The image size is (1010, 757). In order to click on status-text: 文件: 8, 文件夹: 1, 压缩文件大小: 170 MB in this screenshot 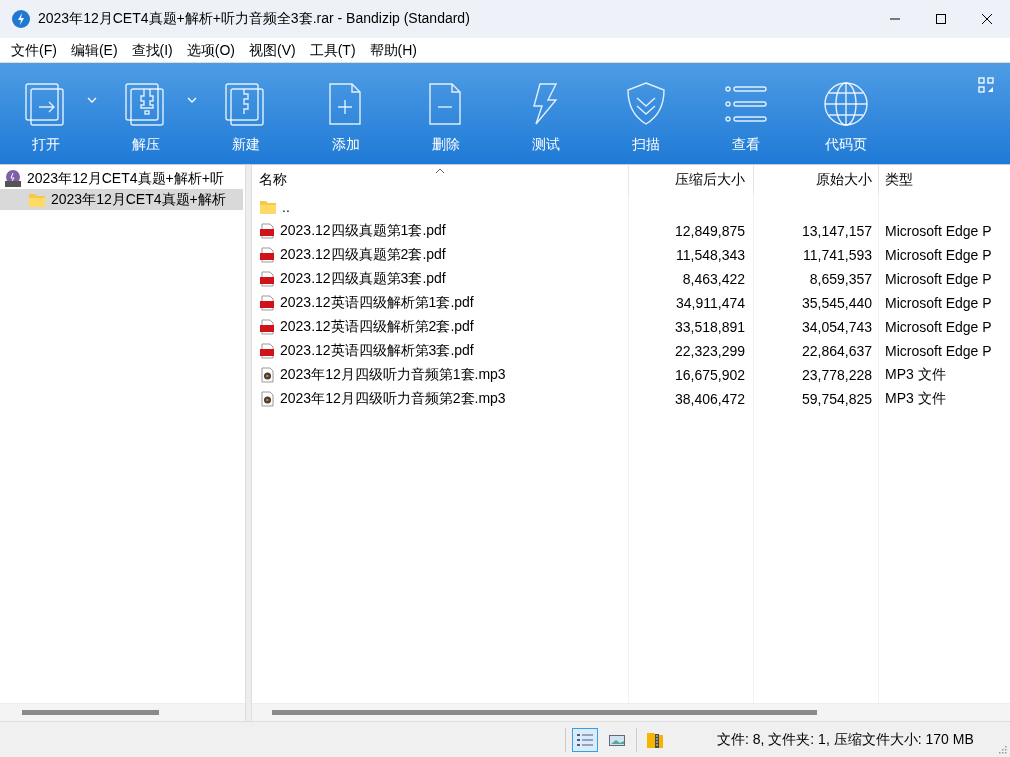, I will do `click(845, 739)`.